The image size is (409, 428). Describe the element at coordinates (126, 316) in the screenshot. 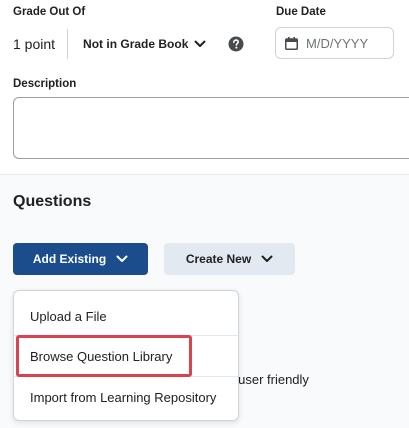

I see `menu-item-upload-file: Upload a File` at that location.